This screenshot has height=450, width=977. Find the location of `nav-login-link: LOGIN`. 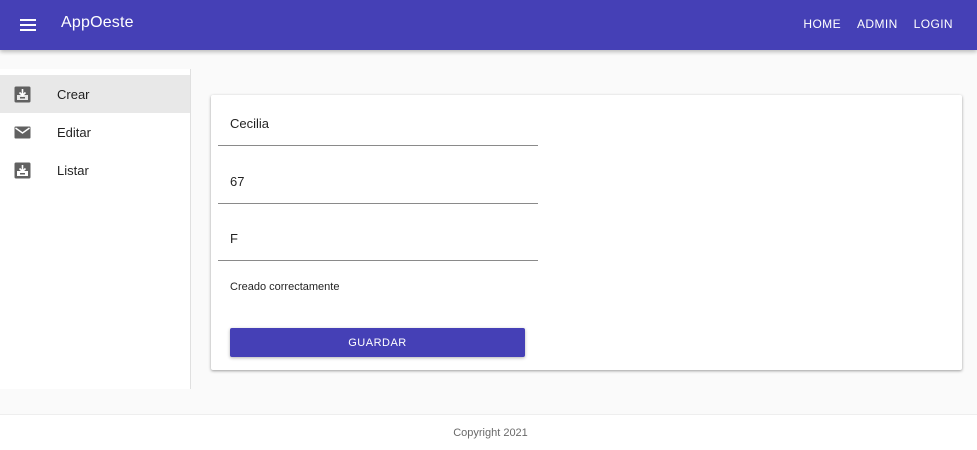

nav-login-link: LOGIN is located at coordinates (933, 24).